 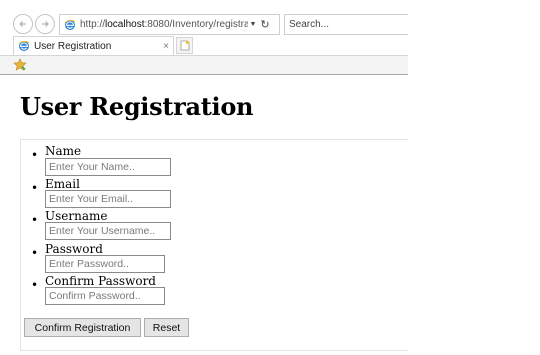 I want to click on arrow-right-icon, so click(x=45, y=24).